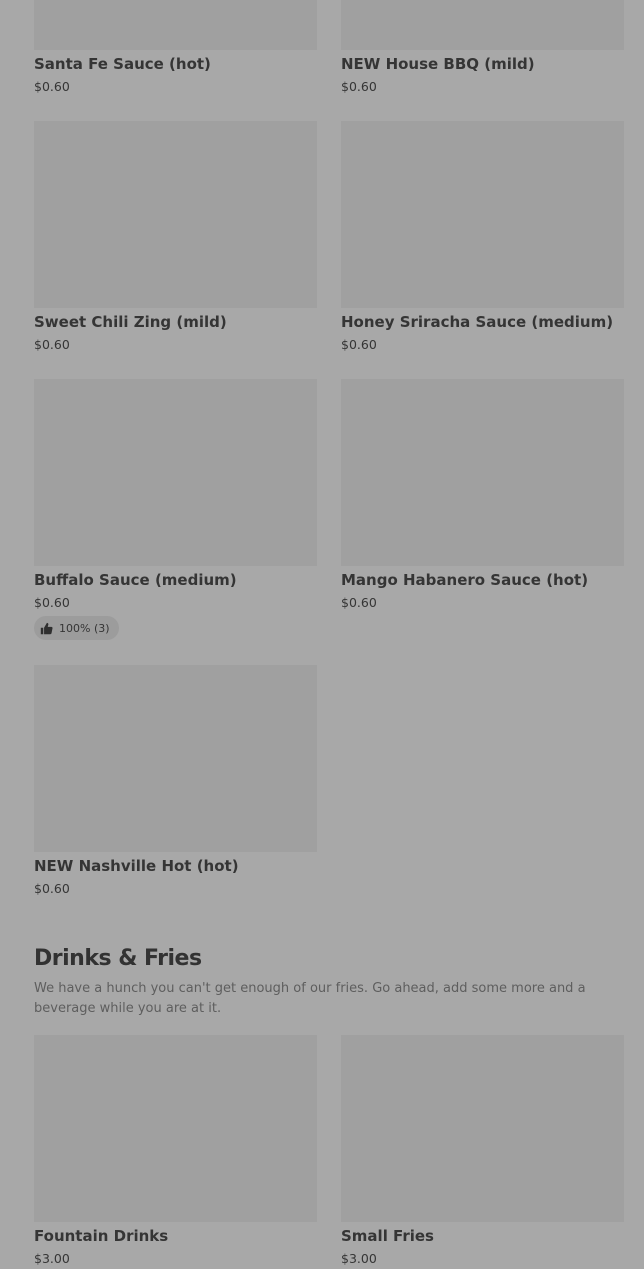 The width and height of the screenshot is (644, 1269). Describe the element at coordinates (122, 64) in the screenshot. I see `menu-item-name: Santa Fe Sauce (hot)` at that location.